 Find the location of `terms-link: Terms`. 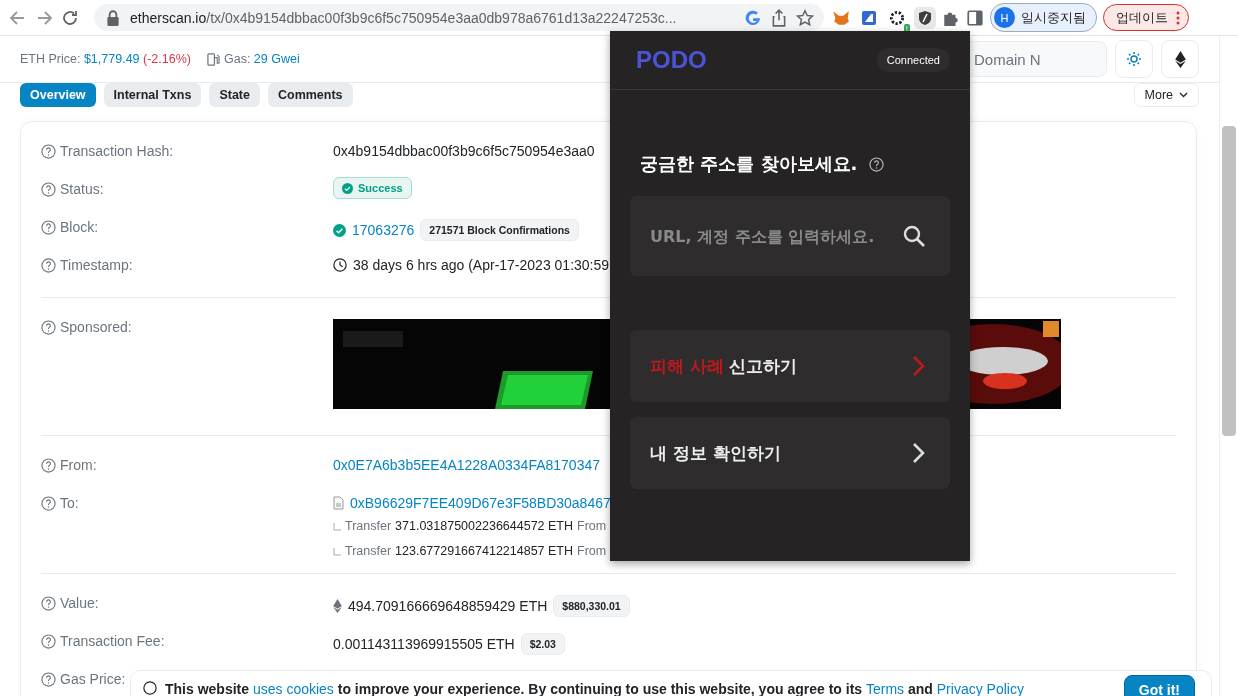

terms-link: Terms is located at coordinates (885, 688).